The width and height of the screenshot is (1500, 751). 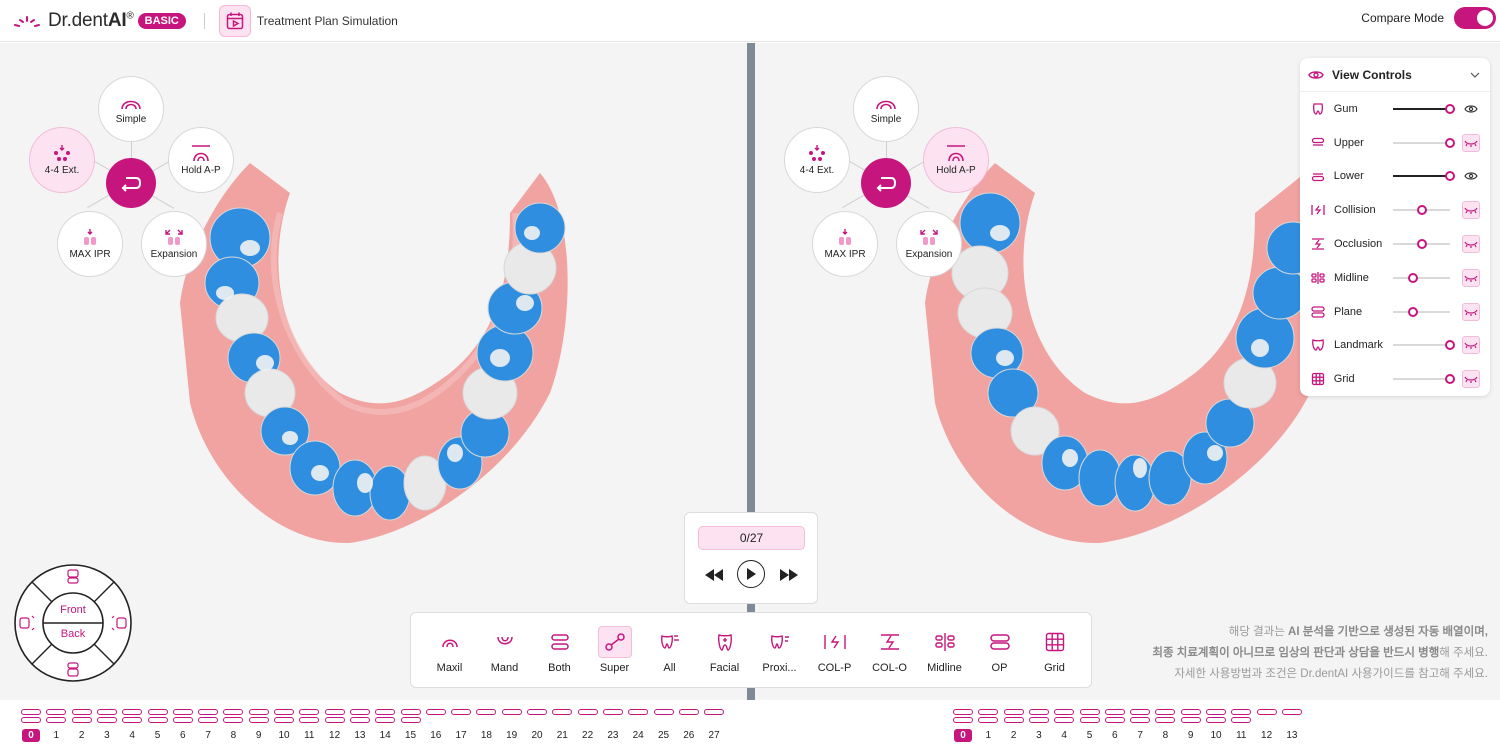 I want to click on toolbar-both-button: Both, so click(x=559, y=650).